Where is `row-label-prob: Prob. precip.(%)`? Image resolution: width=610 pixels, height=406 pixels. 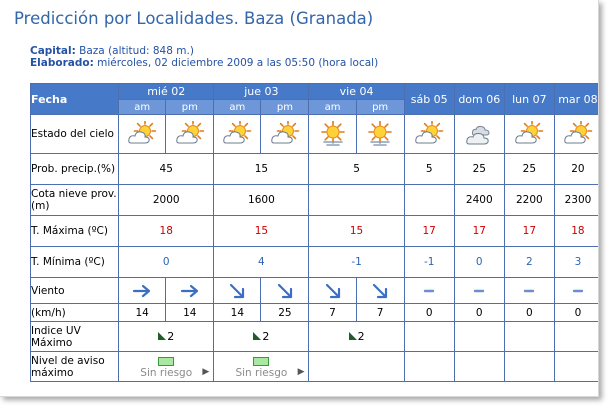
row-label-prob: Prob. precip.(%) is located at coordinates (74, 169).